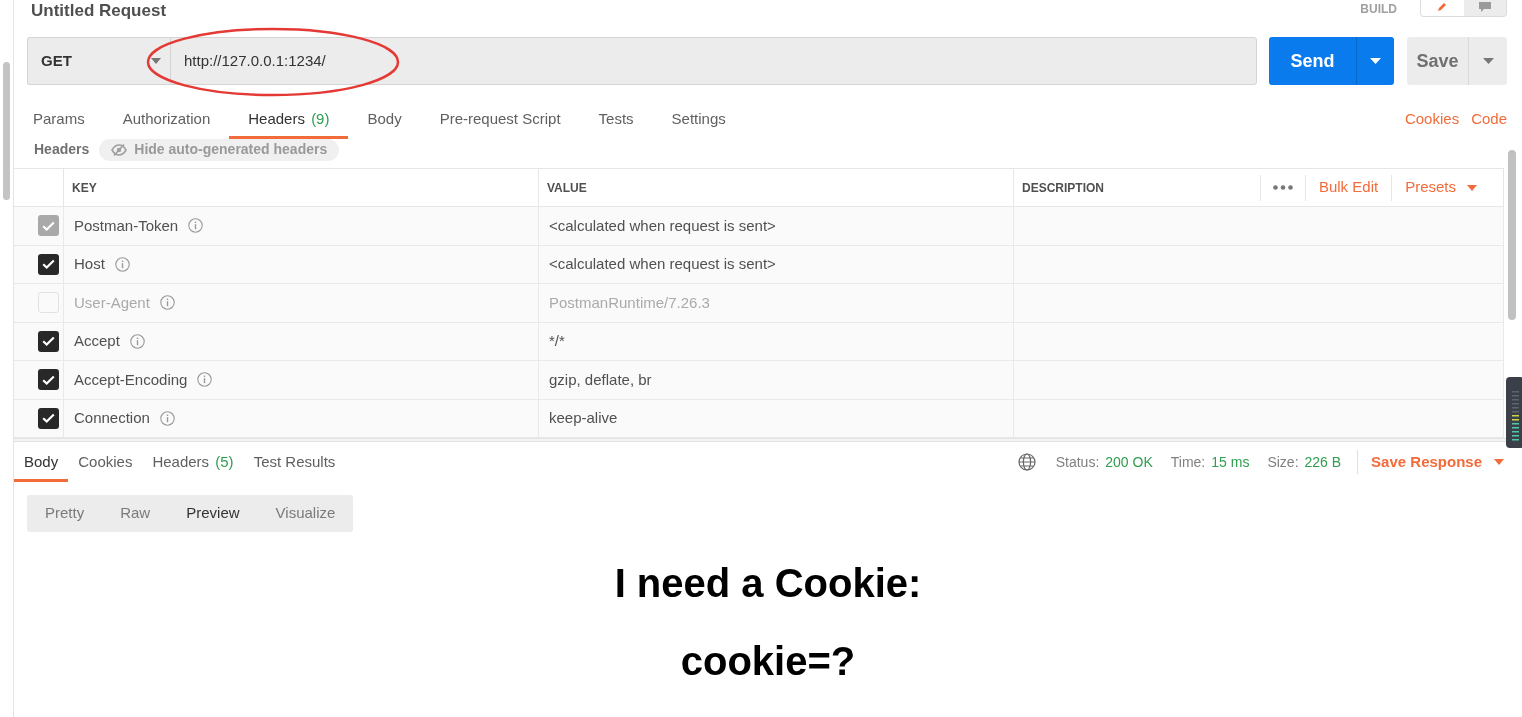  Describe the element at coordinates (1378, 9) in the screenshot. I see `mode-label: BUILD` at that location.